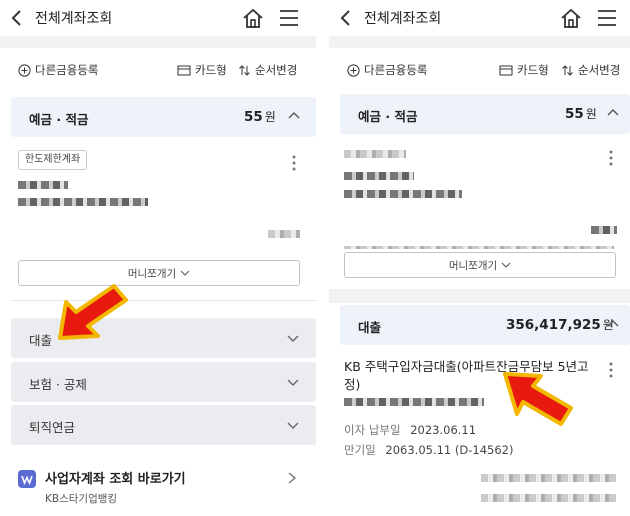 The height and width of the screenshot is (516, 630). Describe the element at coordinates (372, 430) in the screenshot. I see `interest-date-label: 이자 납부일` at that location.